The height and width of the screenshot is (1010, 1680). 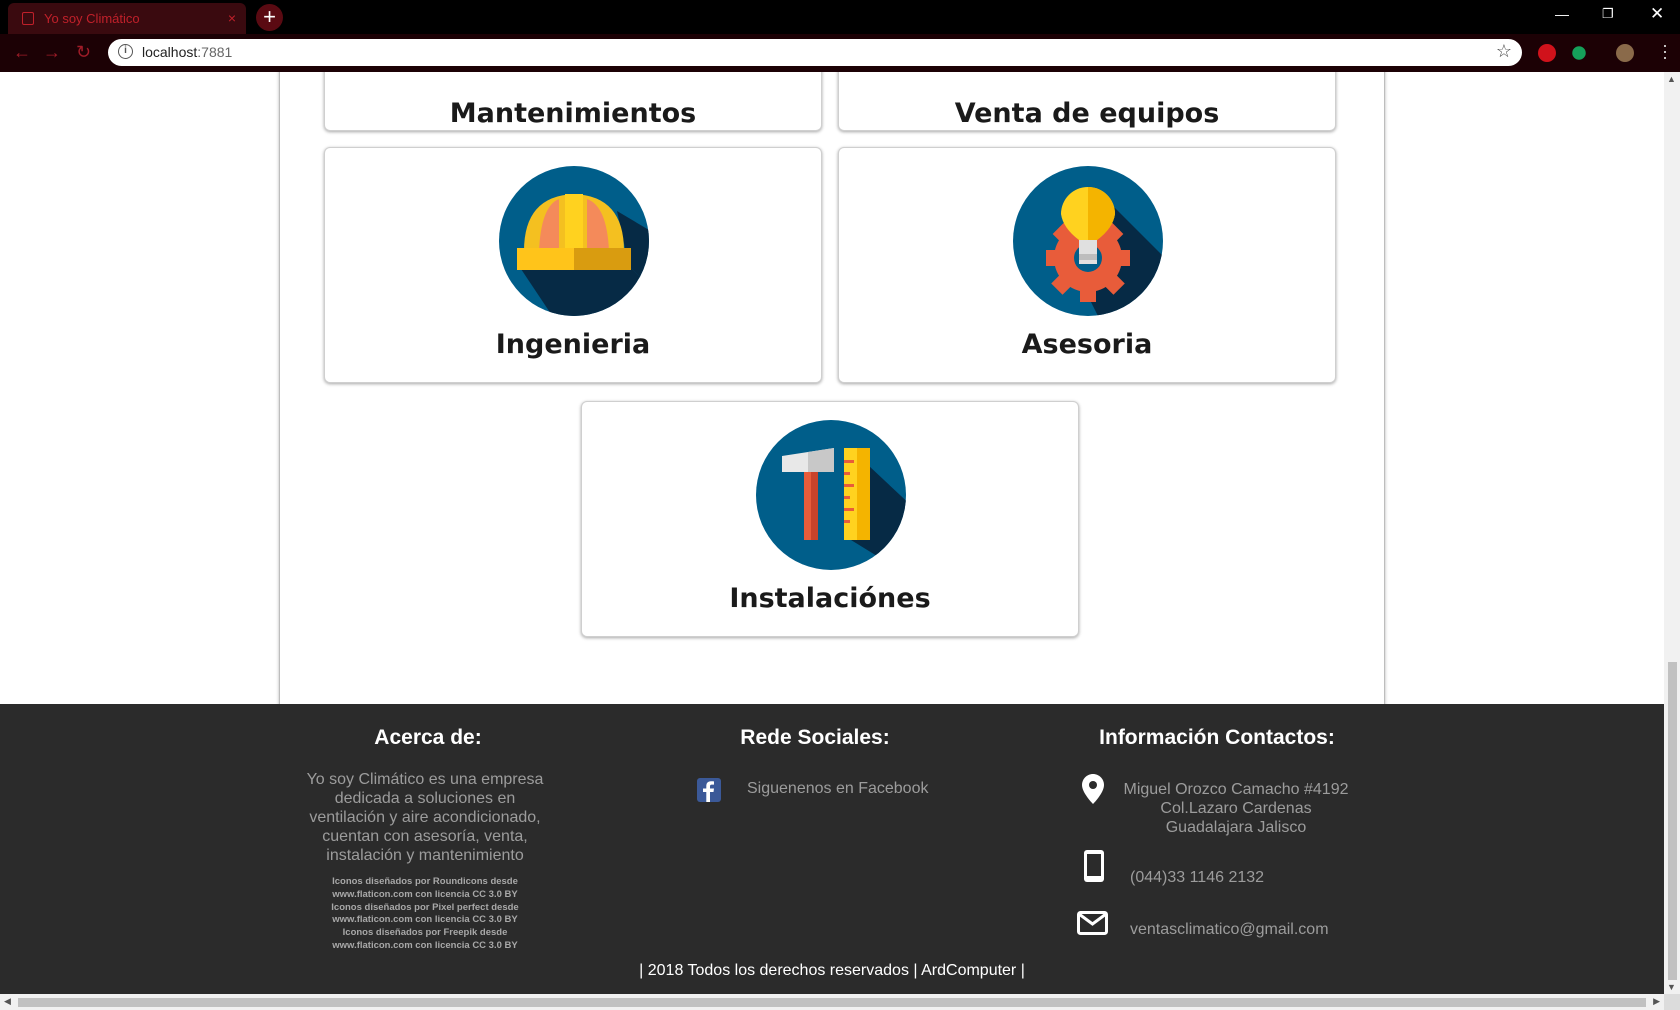 I want to click on url-text: localhost:7881, so click(x=187, y=52).